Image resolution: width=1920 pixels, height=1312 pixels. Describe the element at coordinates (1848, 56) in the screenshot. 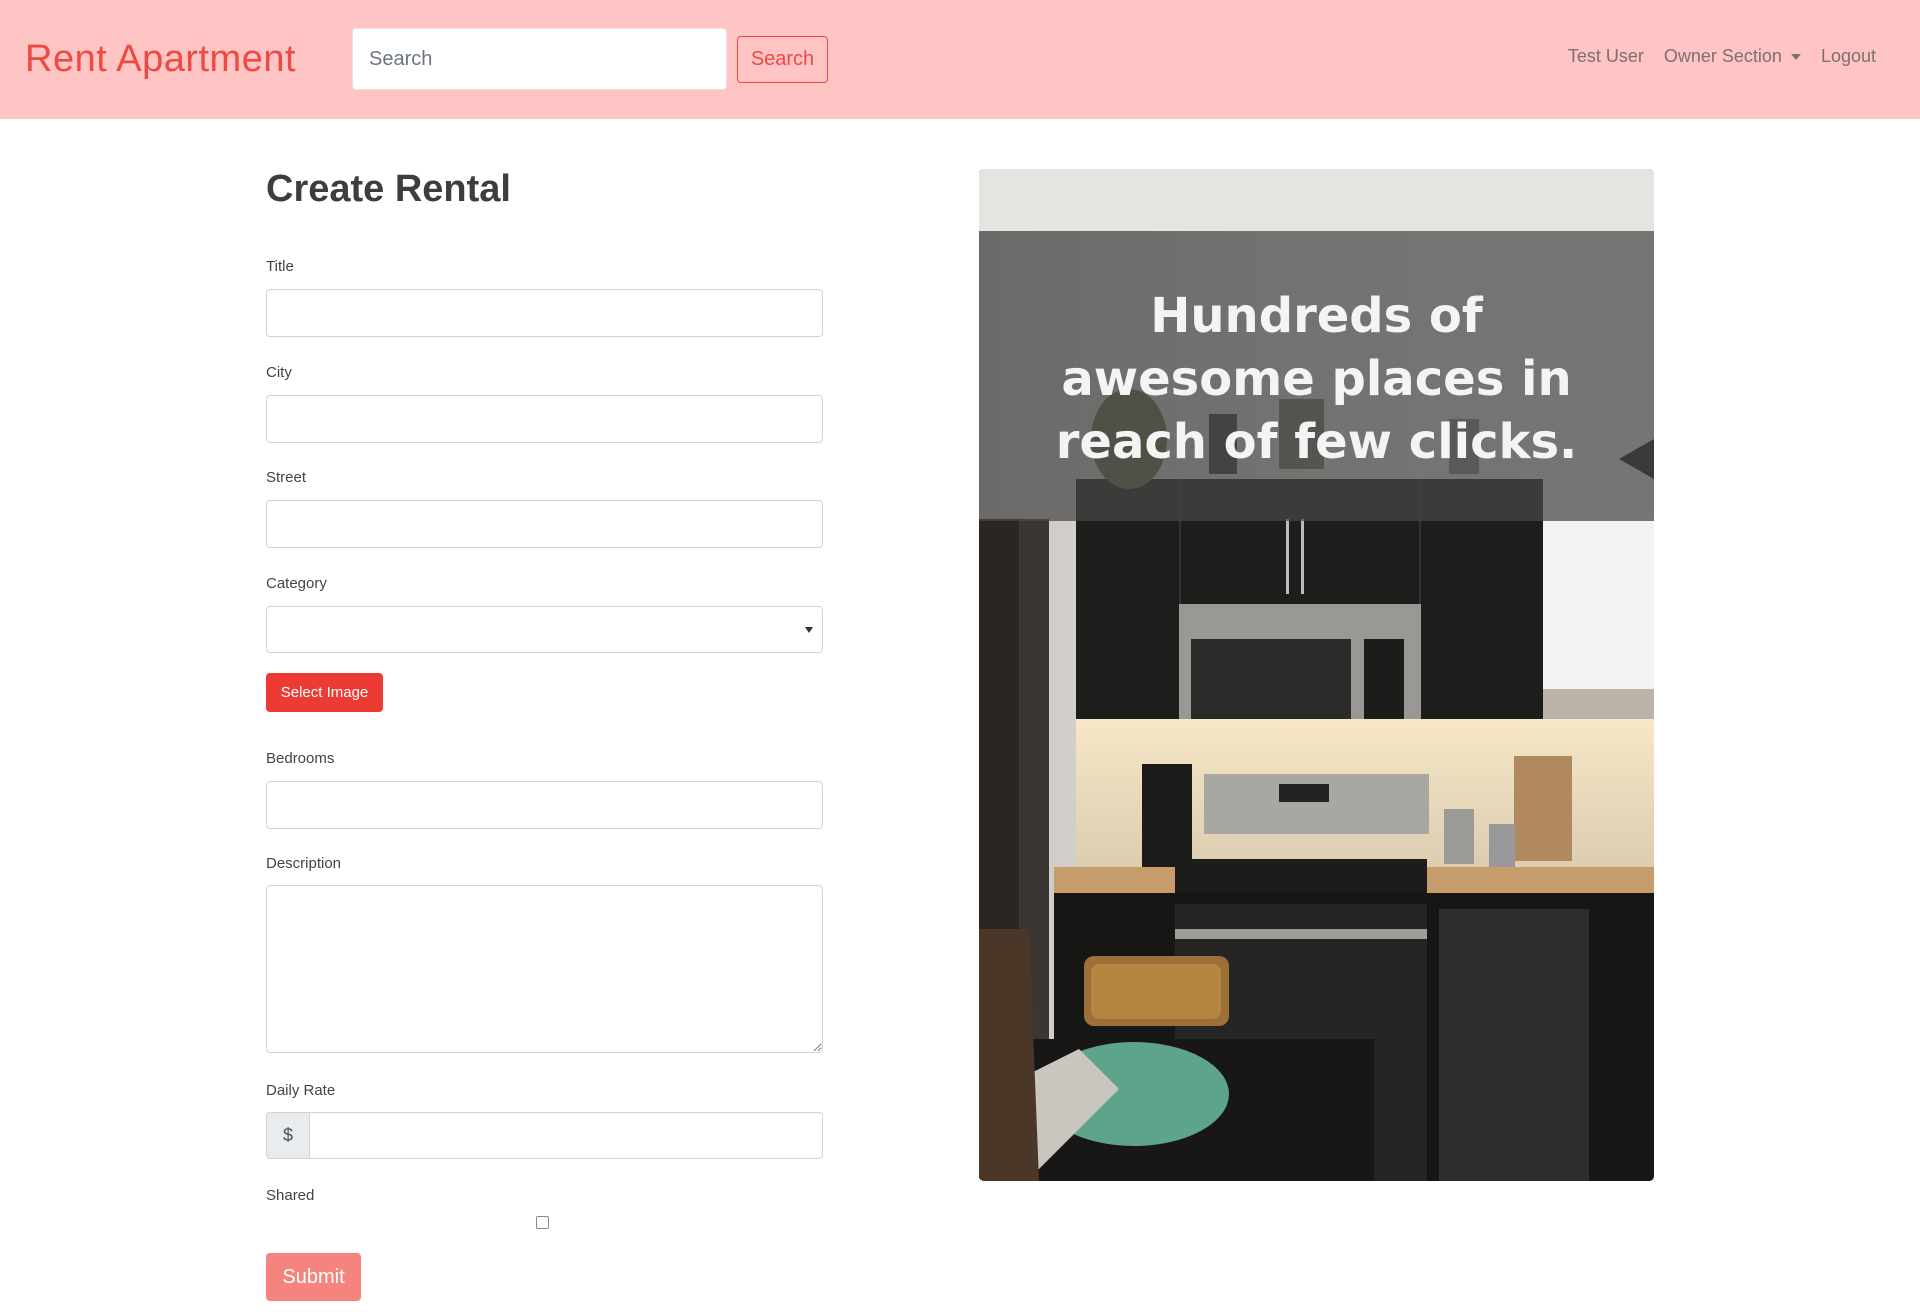

I see `logout-link: Logout` at that location.